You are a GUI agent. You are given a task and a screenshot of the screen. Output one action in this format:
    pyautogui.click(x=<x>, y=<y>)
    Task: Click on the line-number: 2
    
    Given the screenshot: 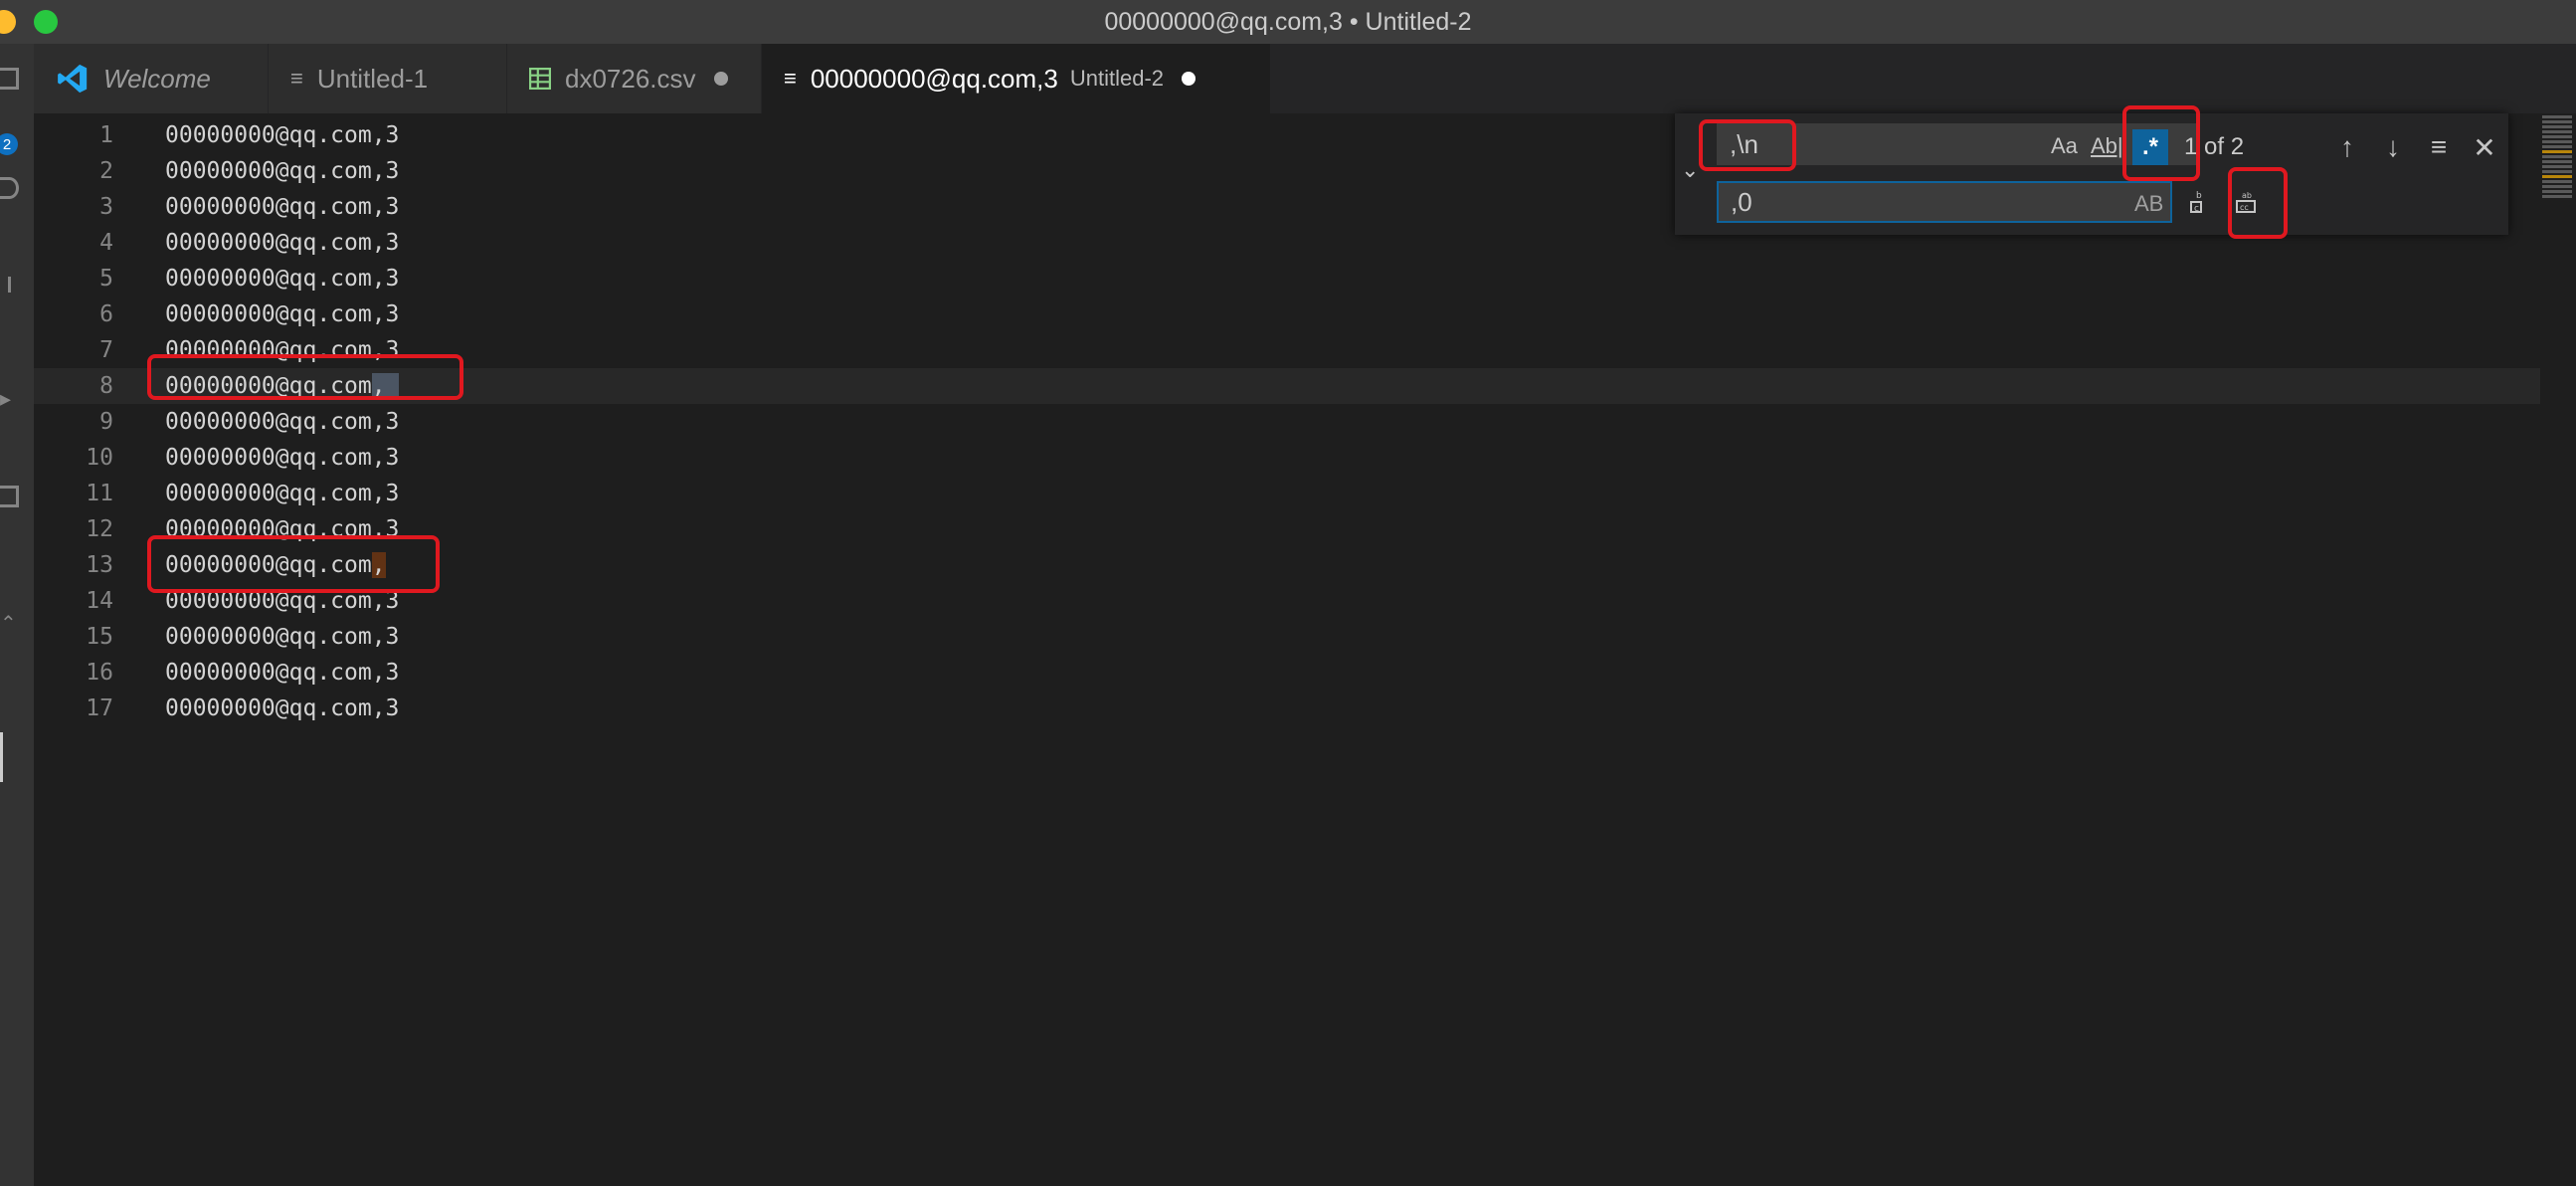 What is the action you would take?
    pyautogui.click(x=106, y=171)
    